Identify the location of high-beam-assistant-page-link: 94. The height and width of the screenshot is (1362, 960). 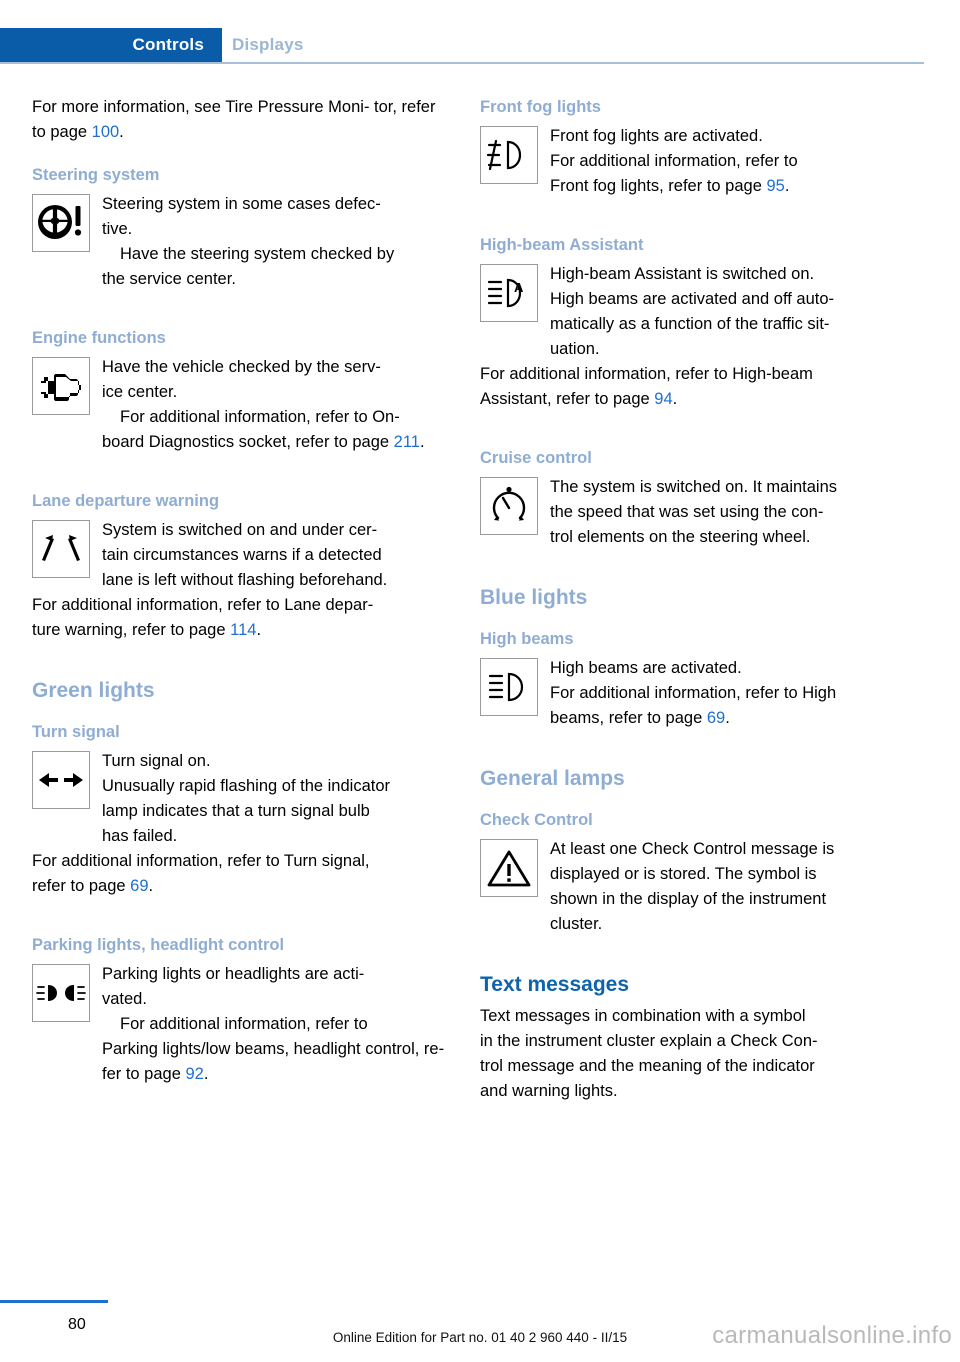
(663, 399).